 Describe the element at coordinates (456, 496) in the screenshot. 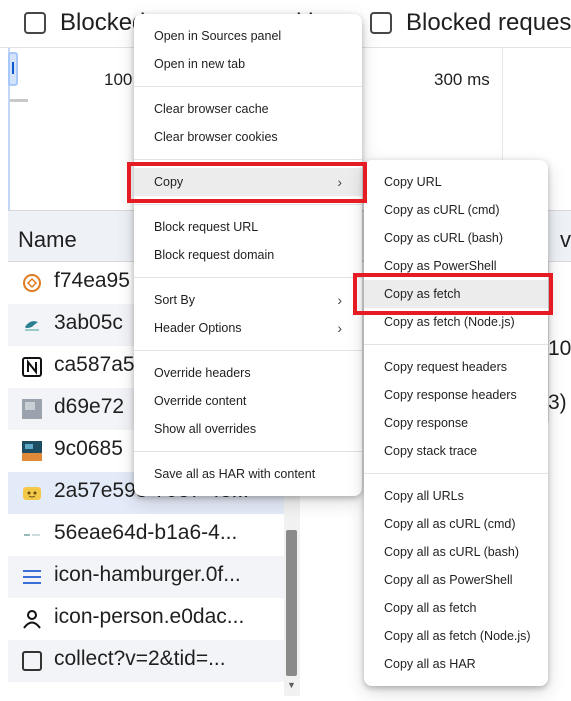

I see `menu-item-copy-all-urls: Copy all URLs` at that location.